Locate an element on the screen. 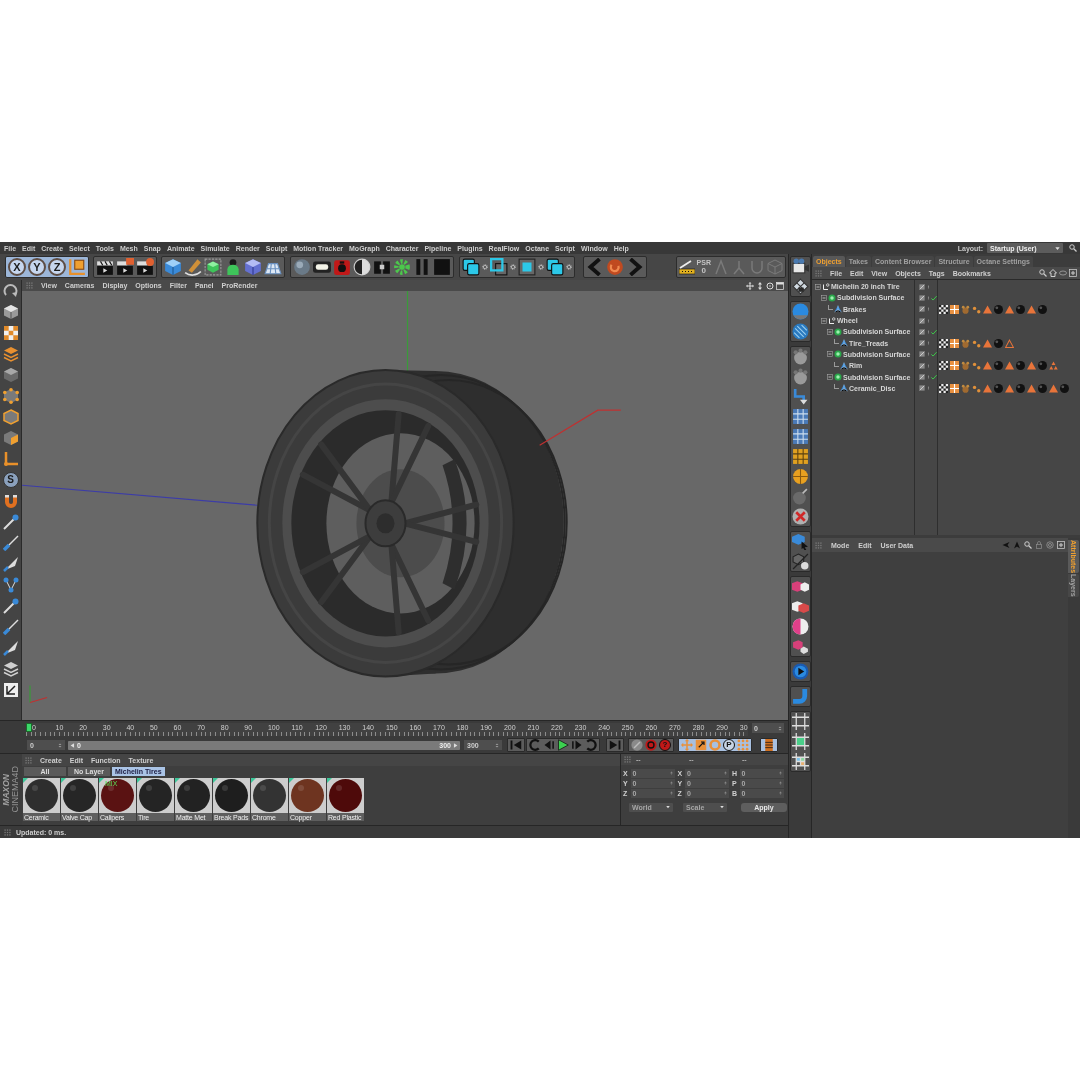 This screenshot has height=1080, width=1080. crossed-cube-icon is located at coordinates (800, 561).